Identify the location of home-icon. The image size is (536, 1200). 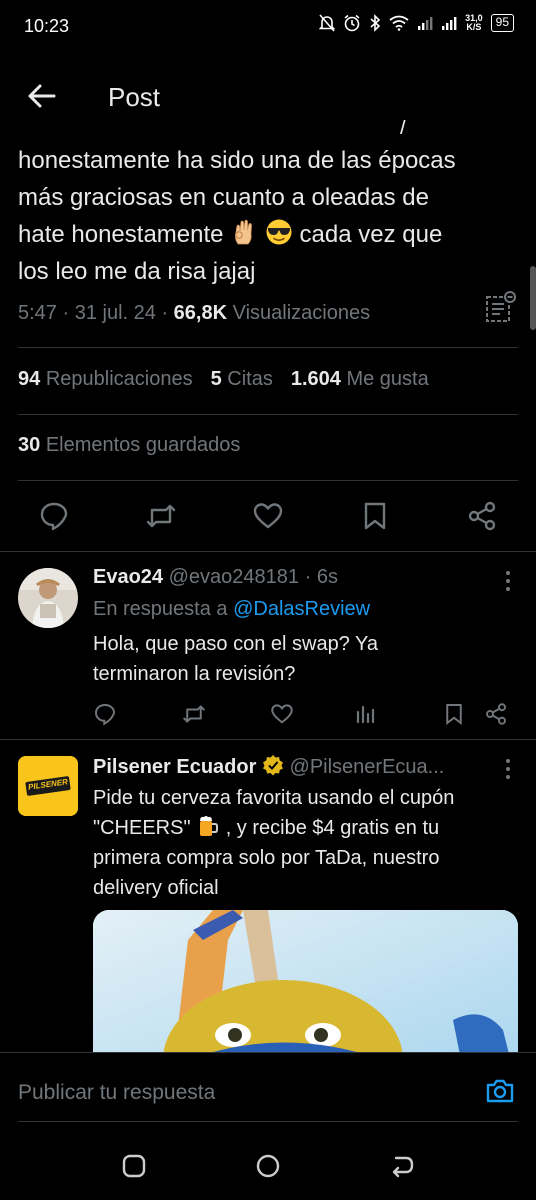
(268, 1166).